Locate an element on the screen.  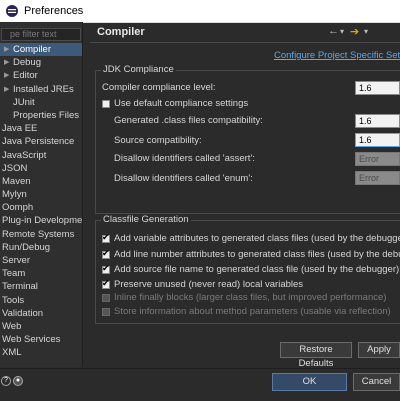
sidebar-item-web: Web is located at coordinates (41, 326).